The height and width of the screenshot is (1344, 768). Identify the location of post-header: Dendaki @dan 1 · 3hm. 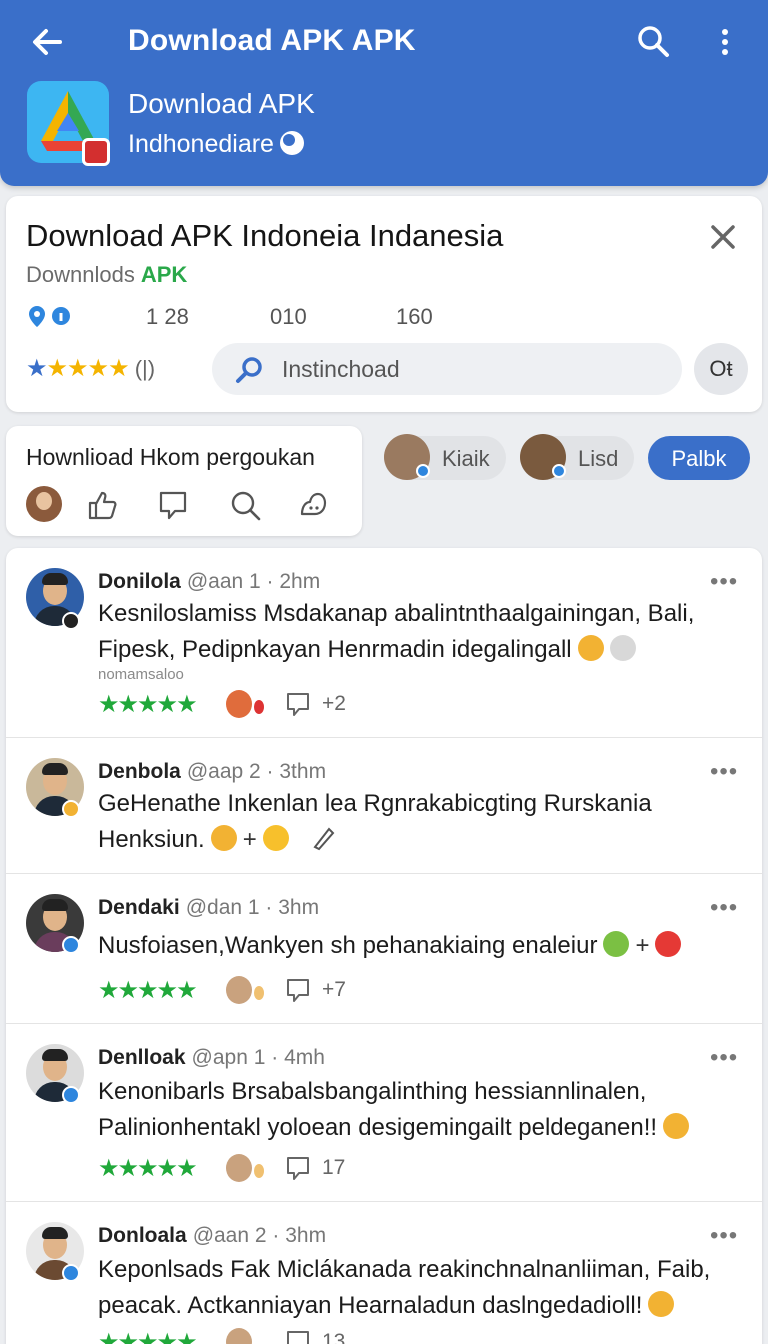
(208, 908).